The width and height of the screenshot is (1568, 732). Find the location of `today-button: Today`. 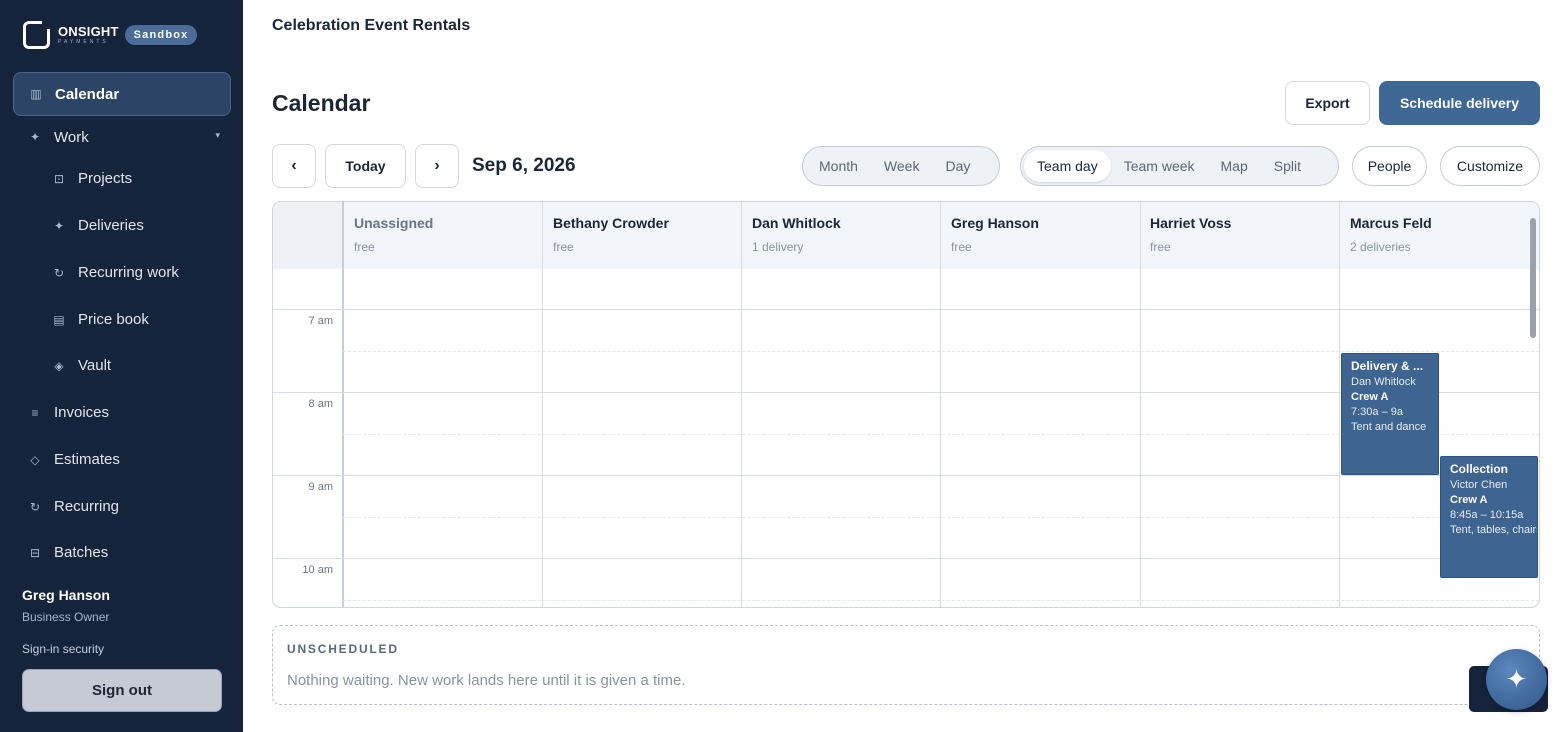

today-button: Today is located at coordinates (365, 166).